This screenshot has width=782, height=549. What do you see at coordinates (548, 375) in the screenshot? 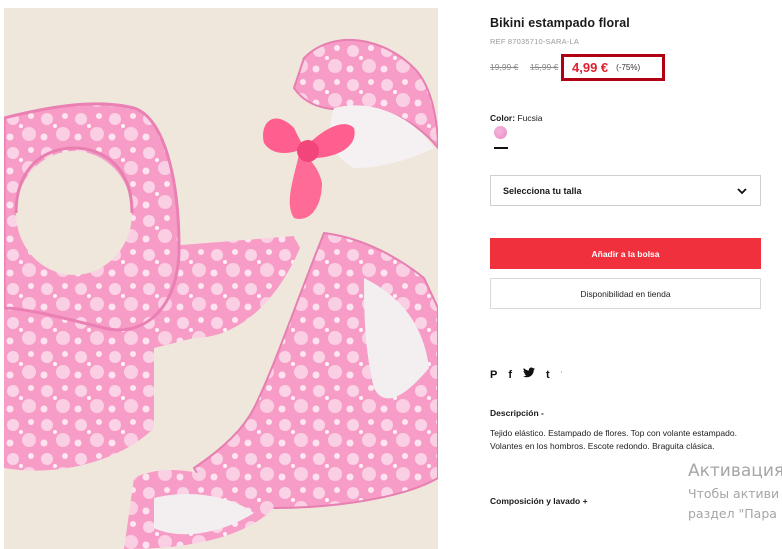
I see `tumblr-icon: t` at bounding box center [548, 375].